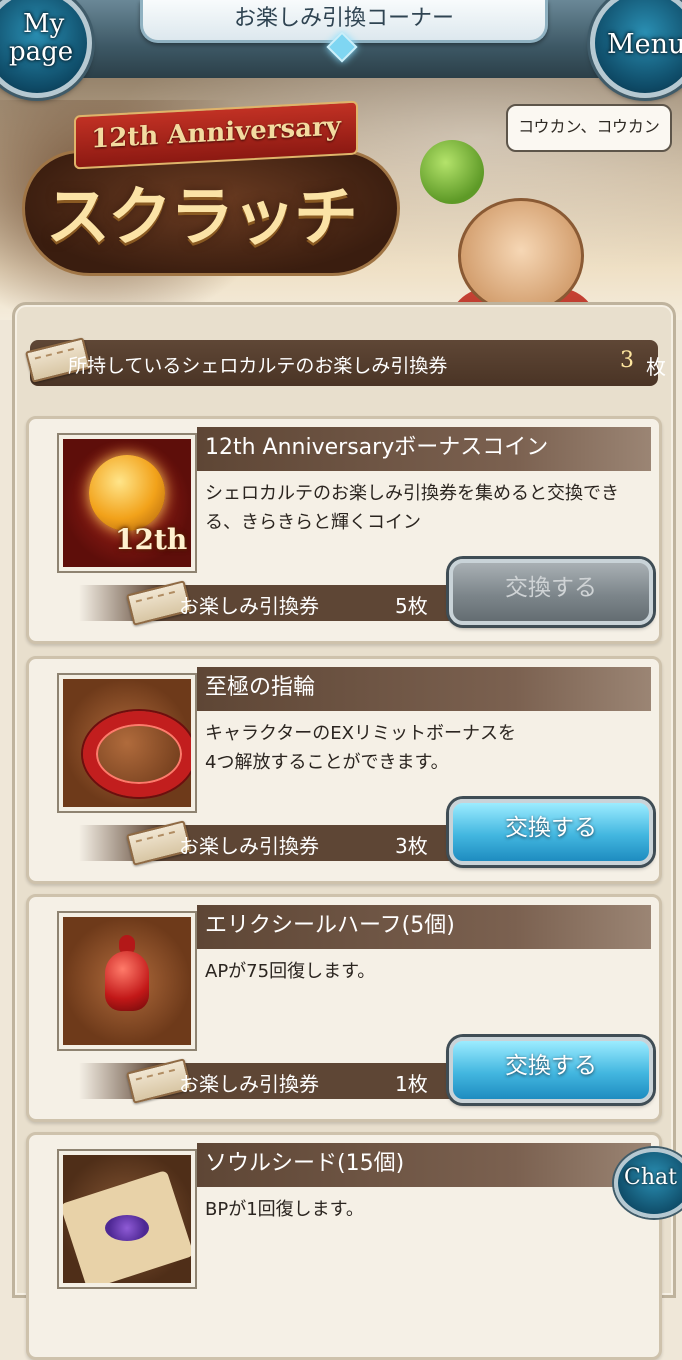 The height and width of the screenshot is (1360, 682). What do you see at coordinates (425, 748) in the screenshot?
I see `item-description: キャラクターのEXリミットボーナスを 4つ解放することができます。` at bounding box center [425, 748].